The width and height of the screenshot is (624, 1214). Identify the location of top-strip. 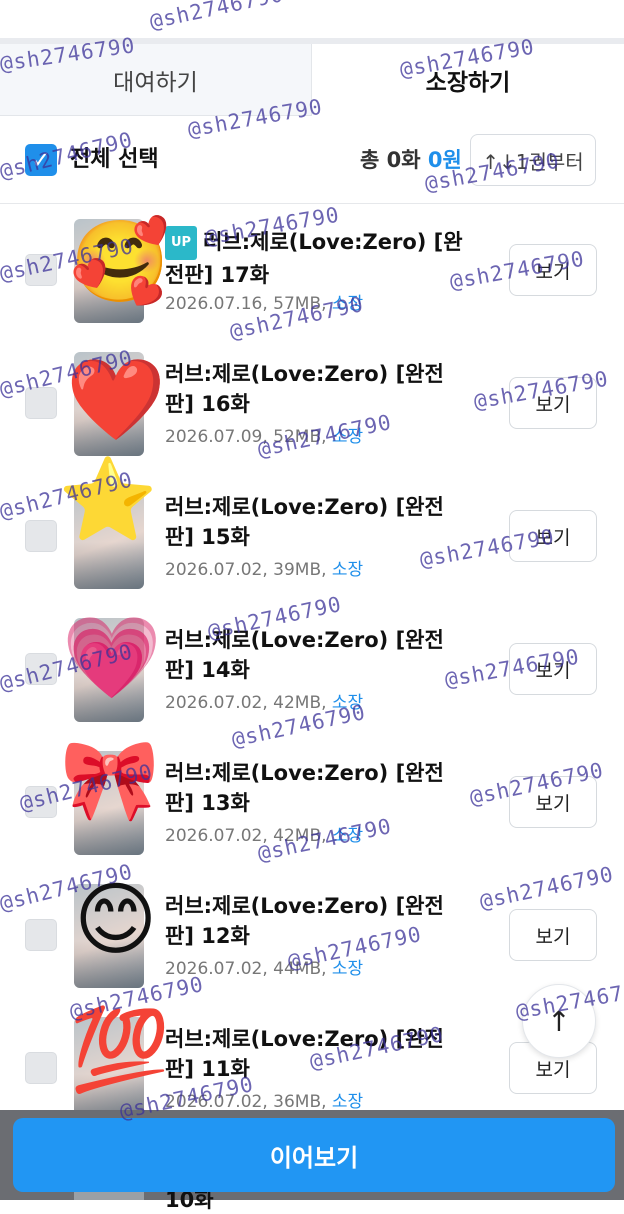
(312, 20).